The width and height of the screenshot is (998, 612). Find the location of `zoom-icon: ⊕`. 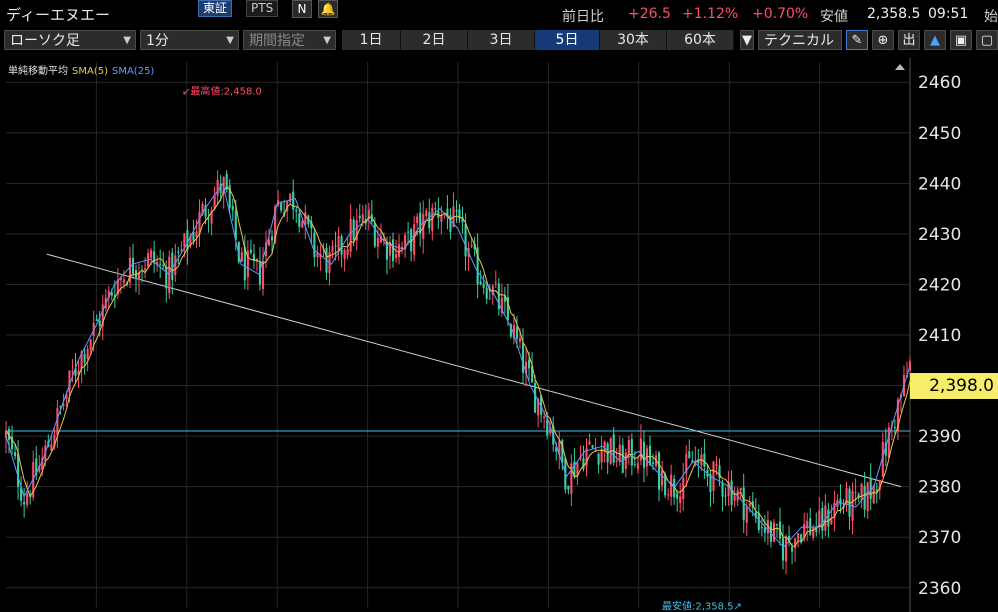

zoom-icon: ⊕ is located at coordinates (883, 40).